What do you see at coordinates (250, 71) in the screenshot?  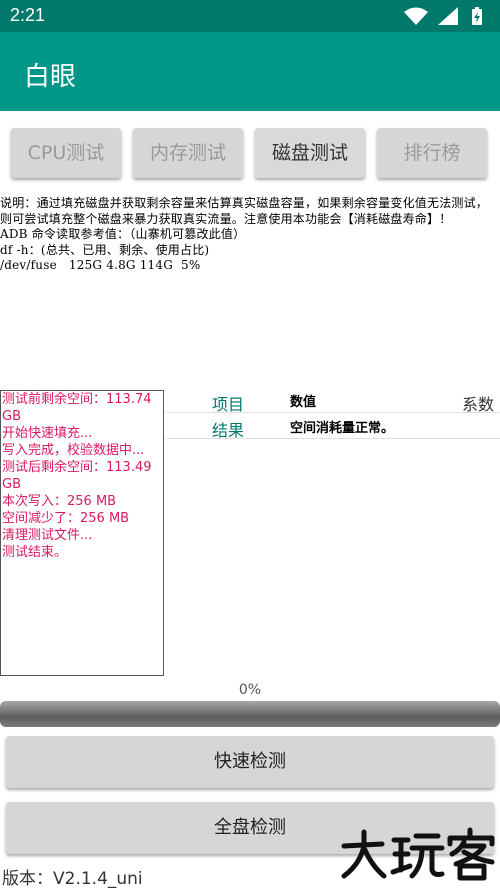 I see `app-bar: 白眼` at bounding box center [250, 71].